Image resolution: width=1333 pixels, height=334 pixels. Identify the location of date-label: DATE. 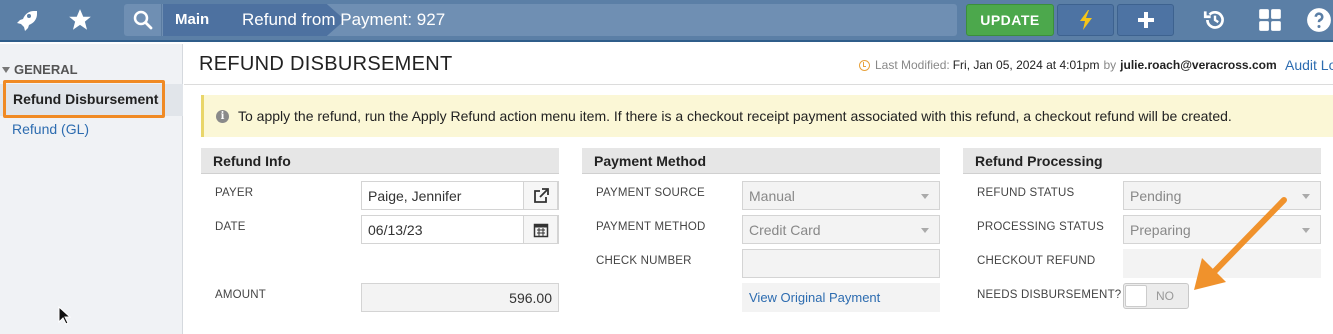
(230, 227).